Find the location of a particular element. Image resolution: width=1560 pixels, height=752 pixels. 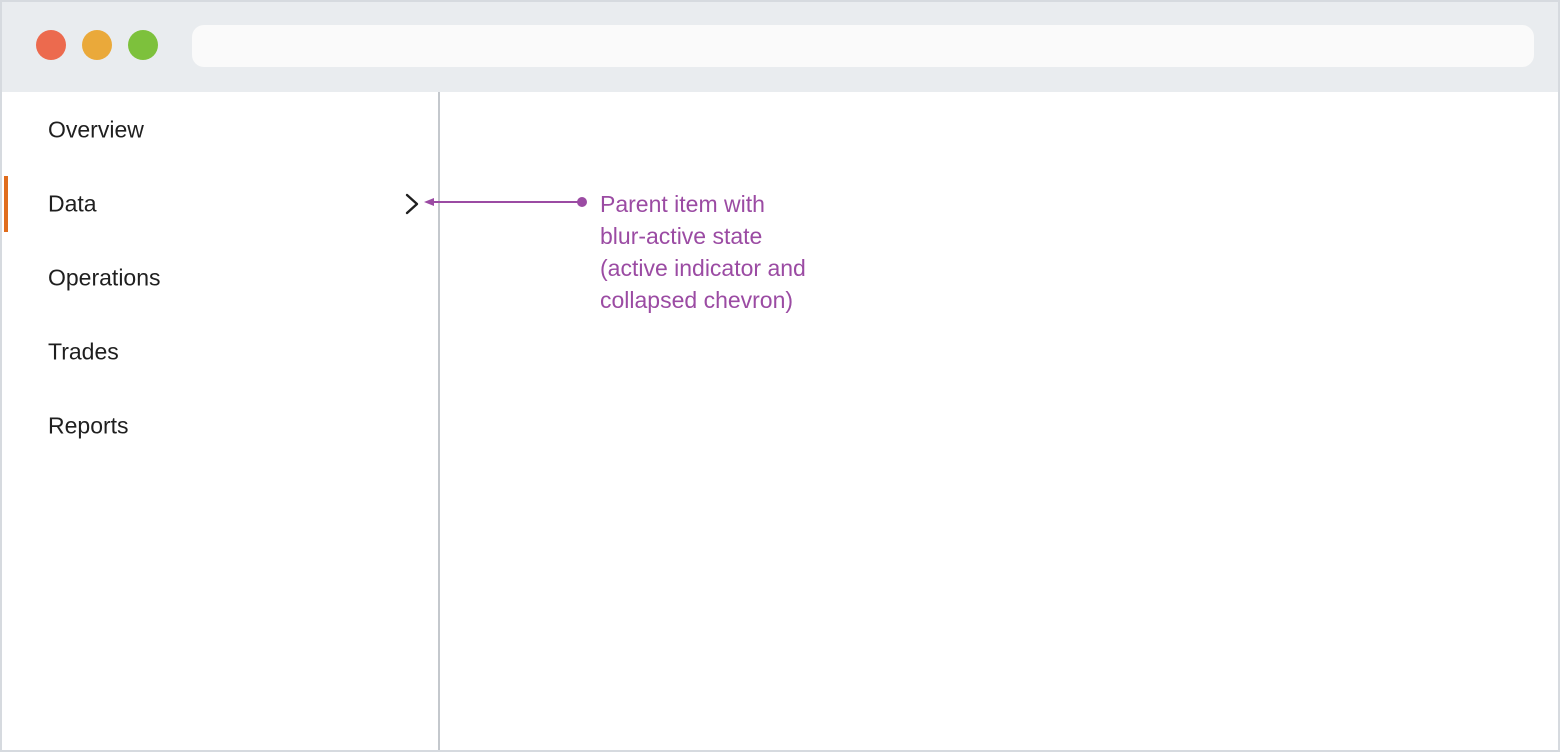

sidebar-item-data: Data is located at coordinates (220, 204).